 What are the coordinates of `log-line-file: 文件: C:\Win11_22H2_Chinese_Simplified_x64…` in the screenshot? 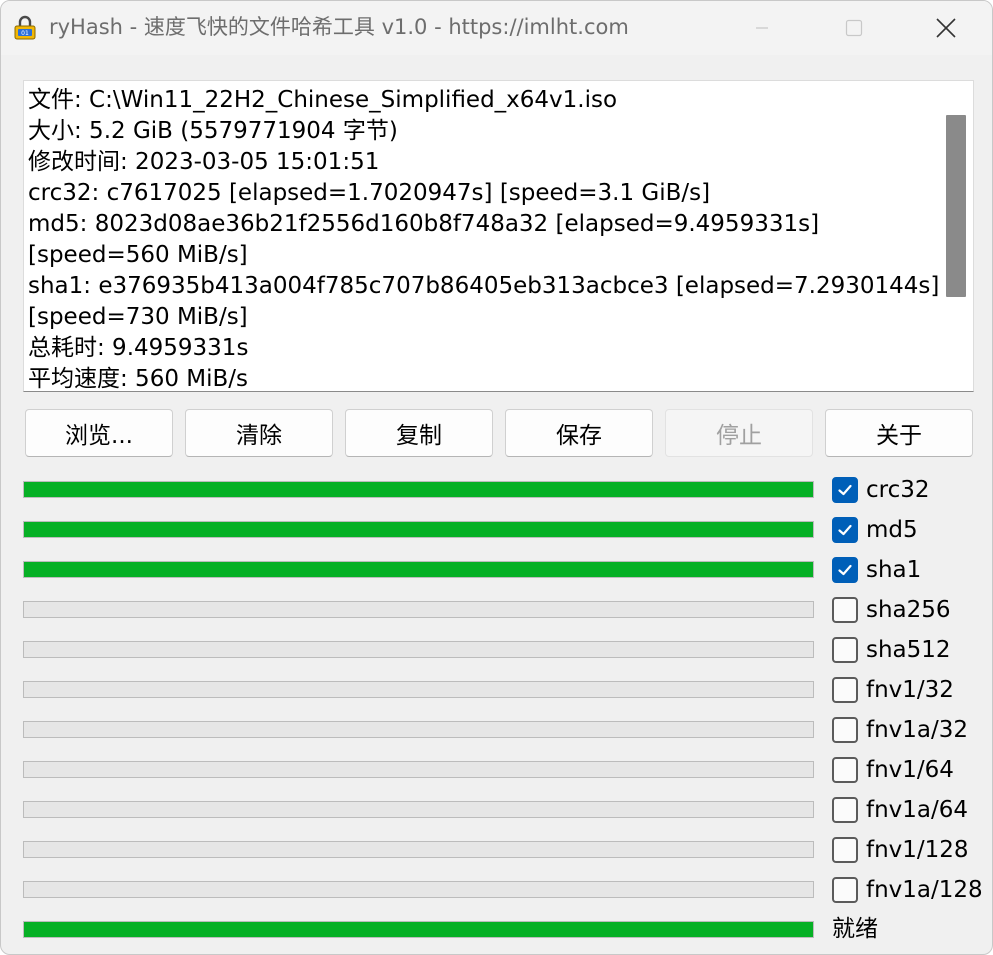 It's located at (323, 100).